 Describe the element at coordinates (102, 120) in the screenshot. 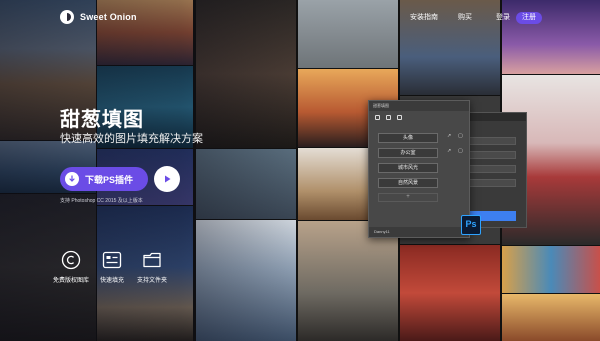

I see `hero-title: 甜葱填图` at that location.